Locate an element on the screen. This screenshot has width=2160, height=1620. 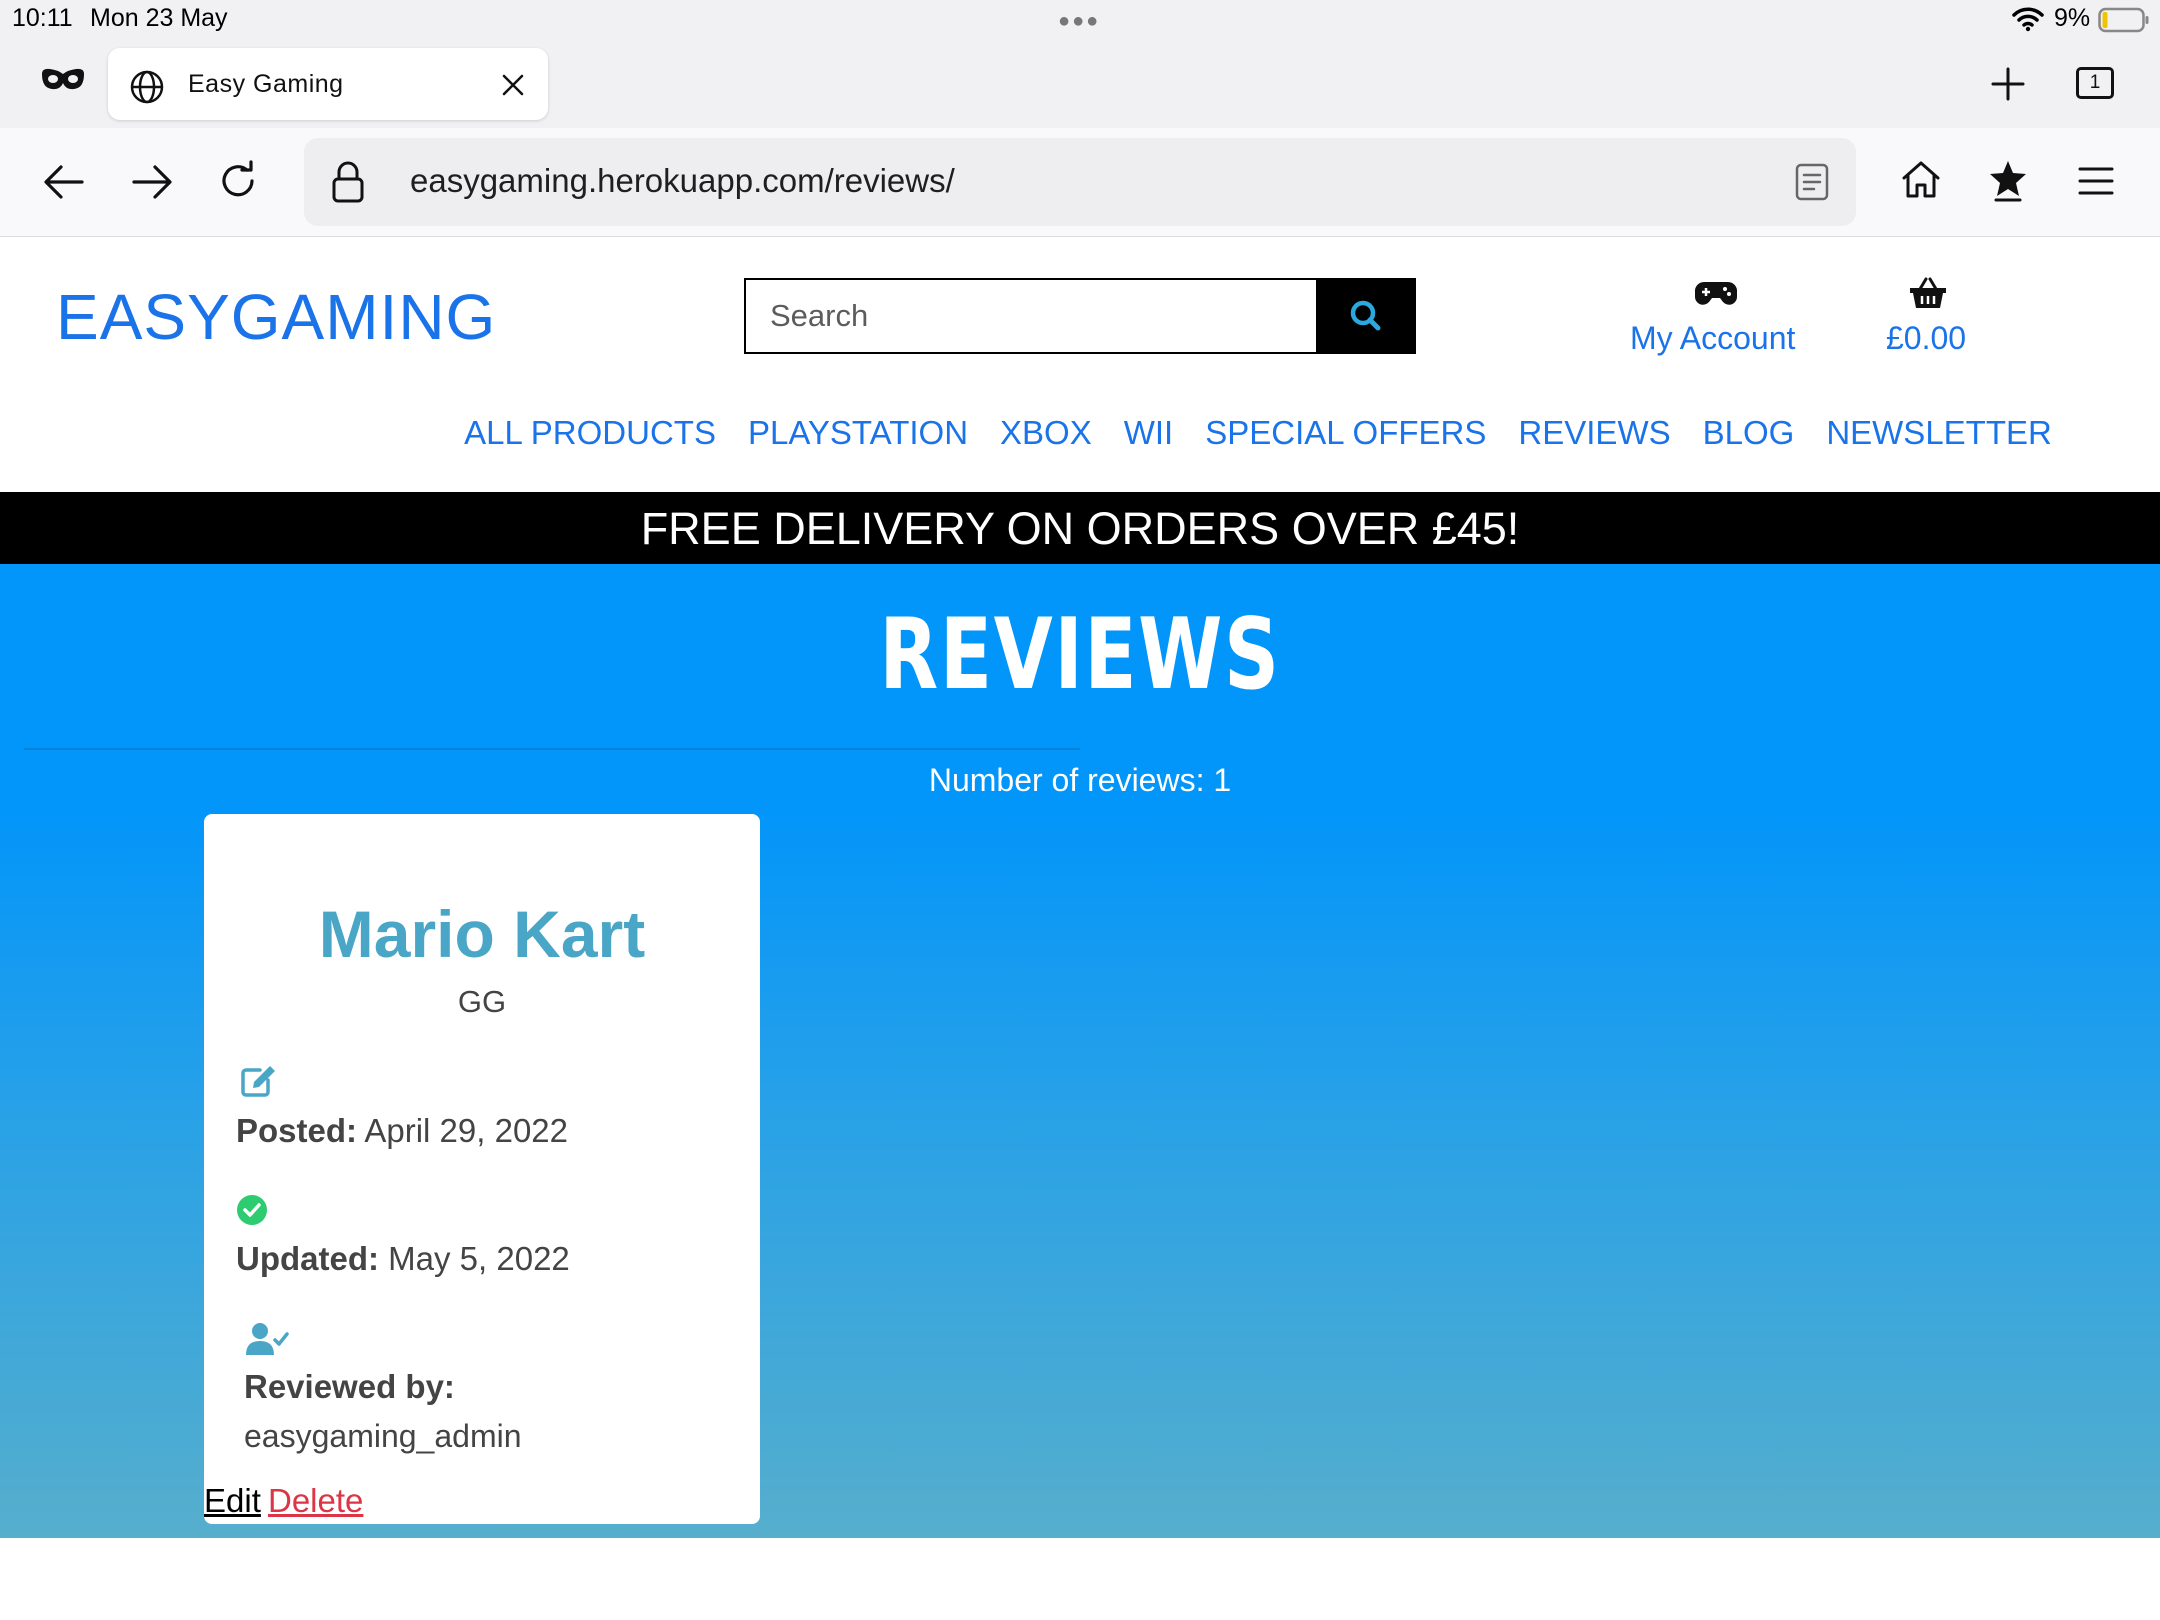
review-text: GG is located at coordinates (482, 1001).